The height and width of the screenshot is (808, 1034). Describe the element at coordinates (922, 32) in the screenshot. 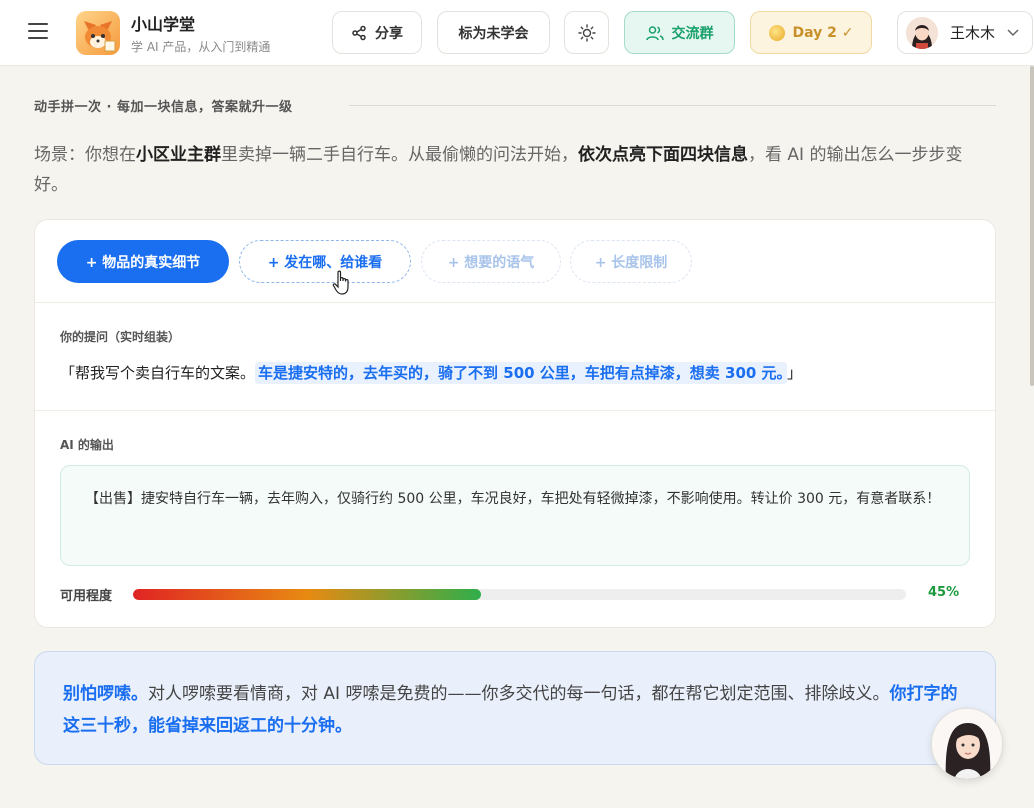

I see `avatar` at that location.